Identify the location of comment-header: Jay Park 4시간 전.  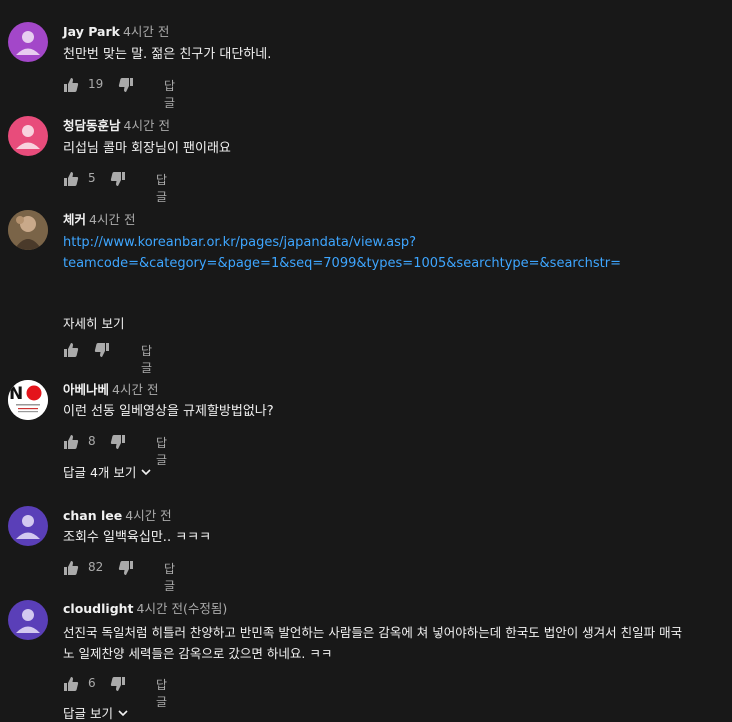
(116, 32).